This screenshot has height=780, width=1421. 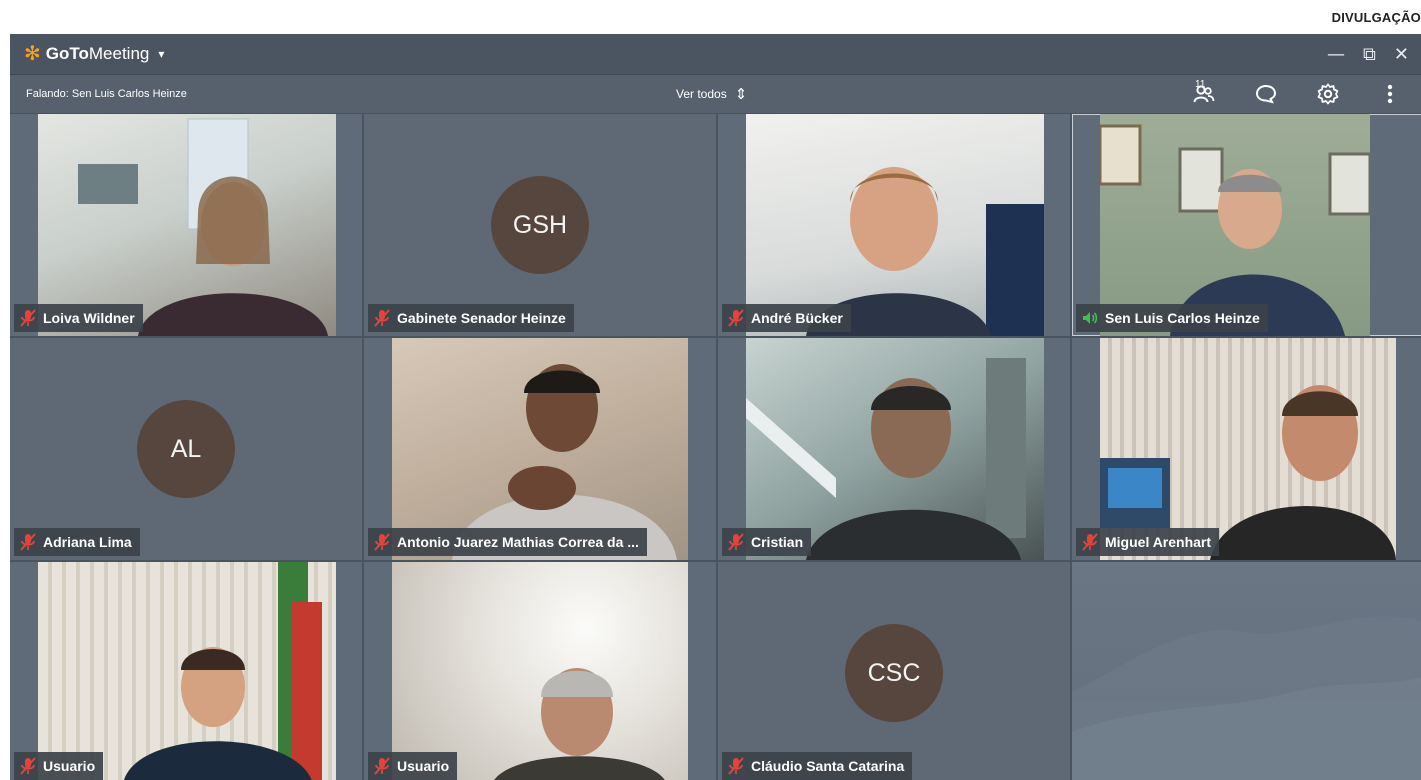 I want to click on participant-name-tag: Loiva Wildner, so click(x=78, y=318).